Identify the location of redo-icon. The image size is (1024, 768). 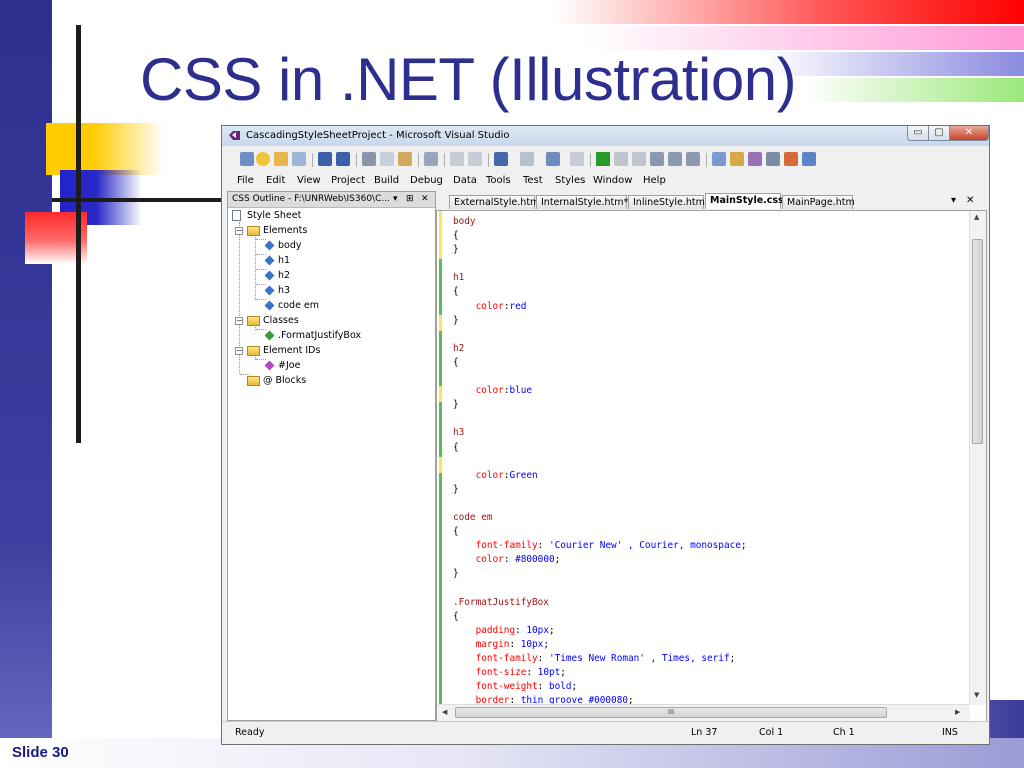
(527, 159).